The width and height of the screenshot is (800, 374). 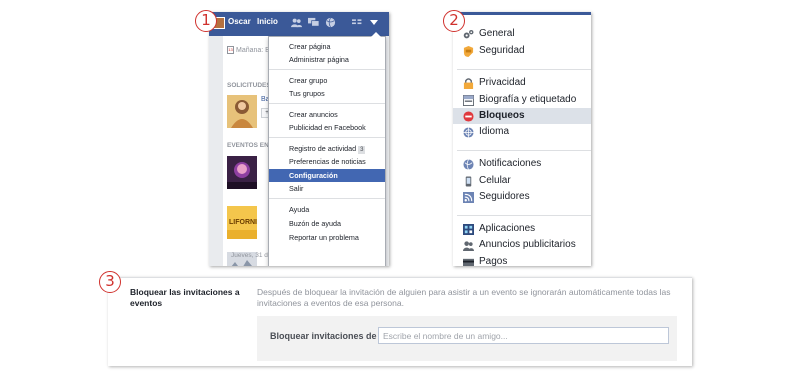 I want to click on messages-icon, so click(x=313, y=22).